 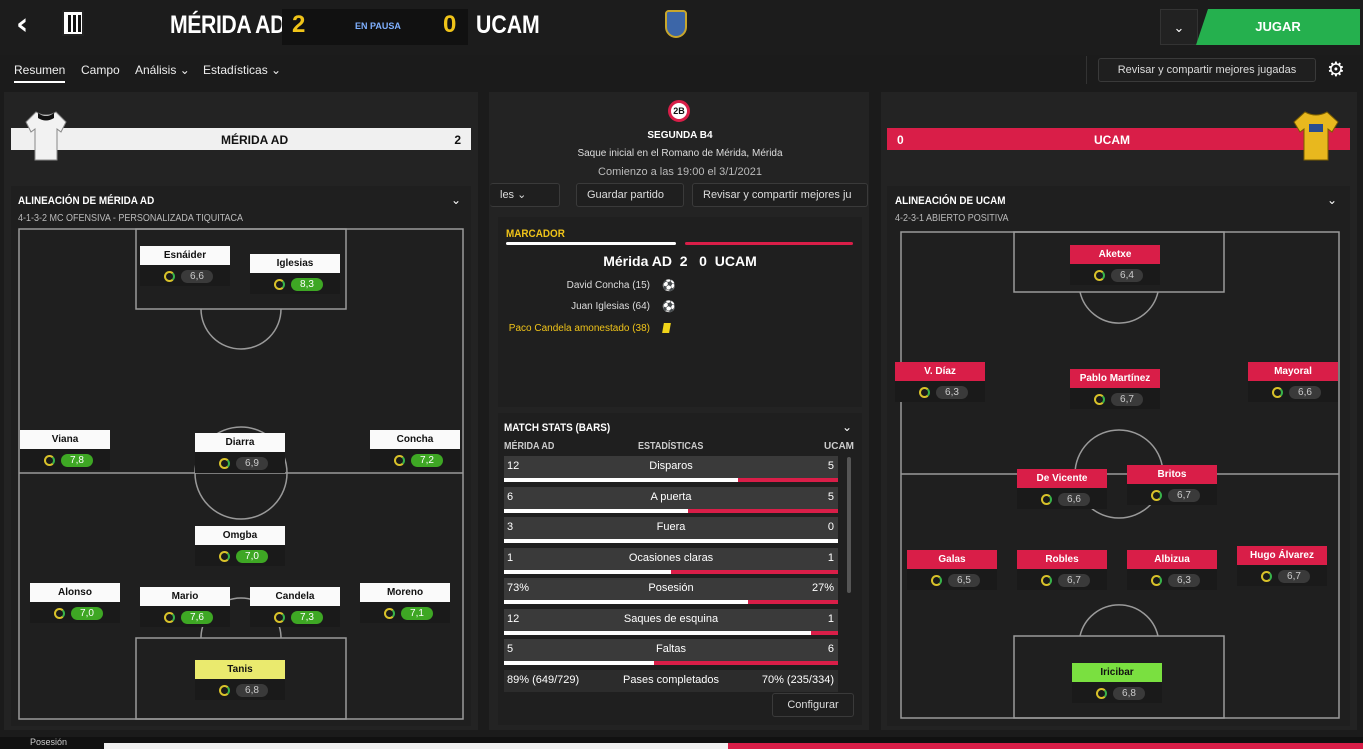 What do you see at coordinates (510, 557) in the screenshot?
I see `stat-home-value: 1` at bounding box center [510, 557].